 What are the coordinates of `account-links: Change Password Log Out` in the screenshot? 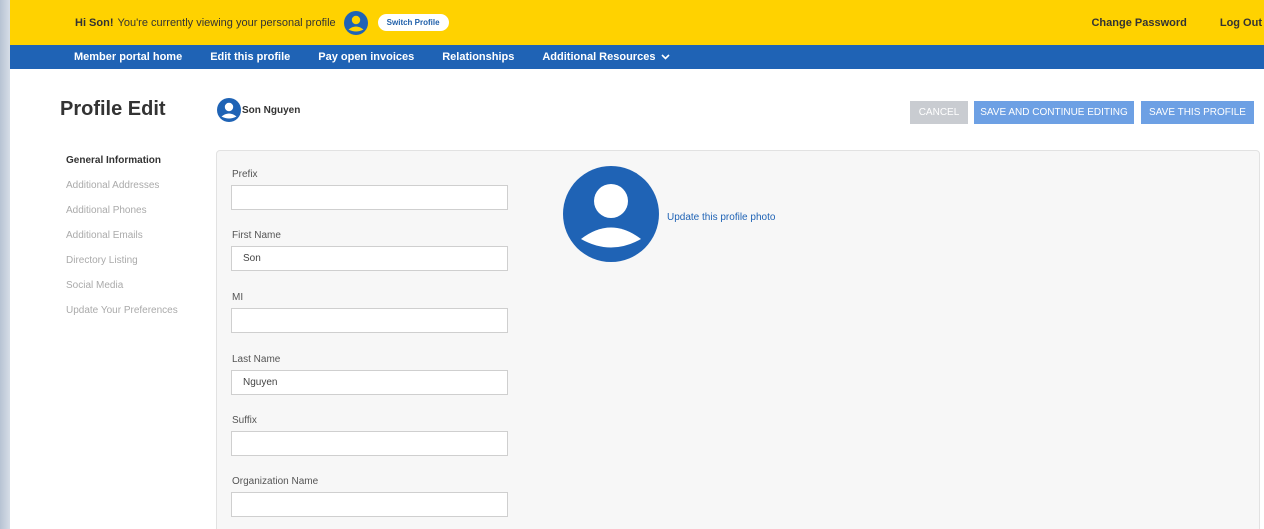 It's located at (1177, 22).